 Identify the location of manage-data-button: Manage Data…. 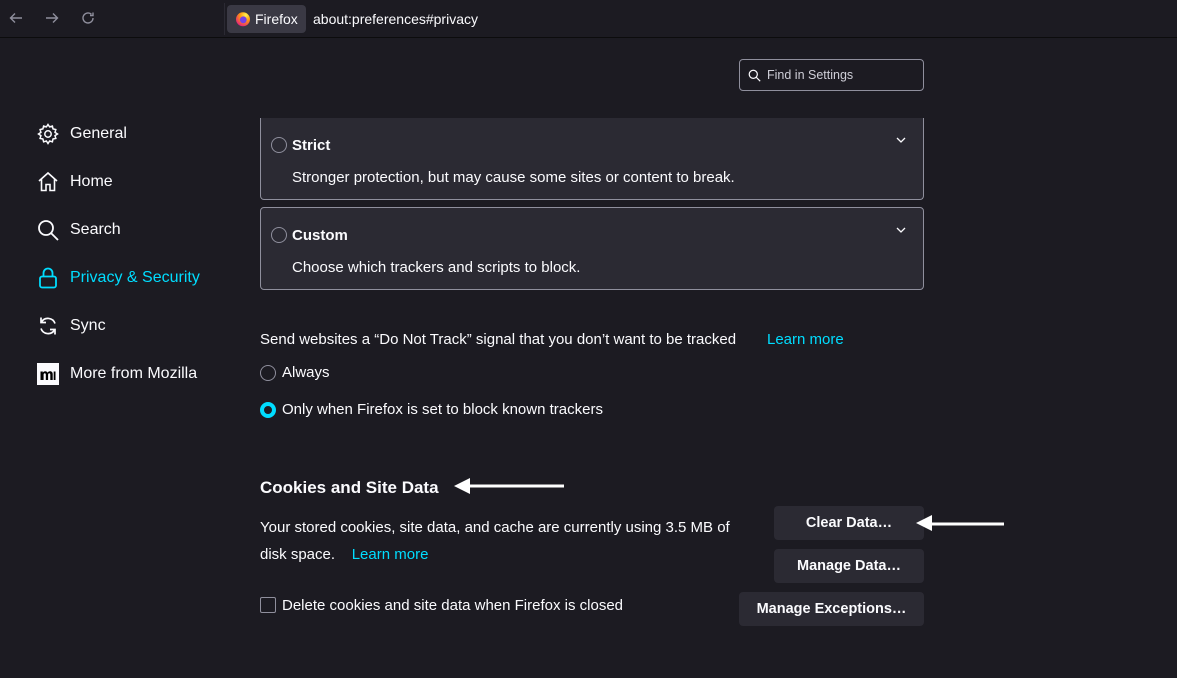
(849, 566).